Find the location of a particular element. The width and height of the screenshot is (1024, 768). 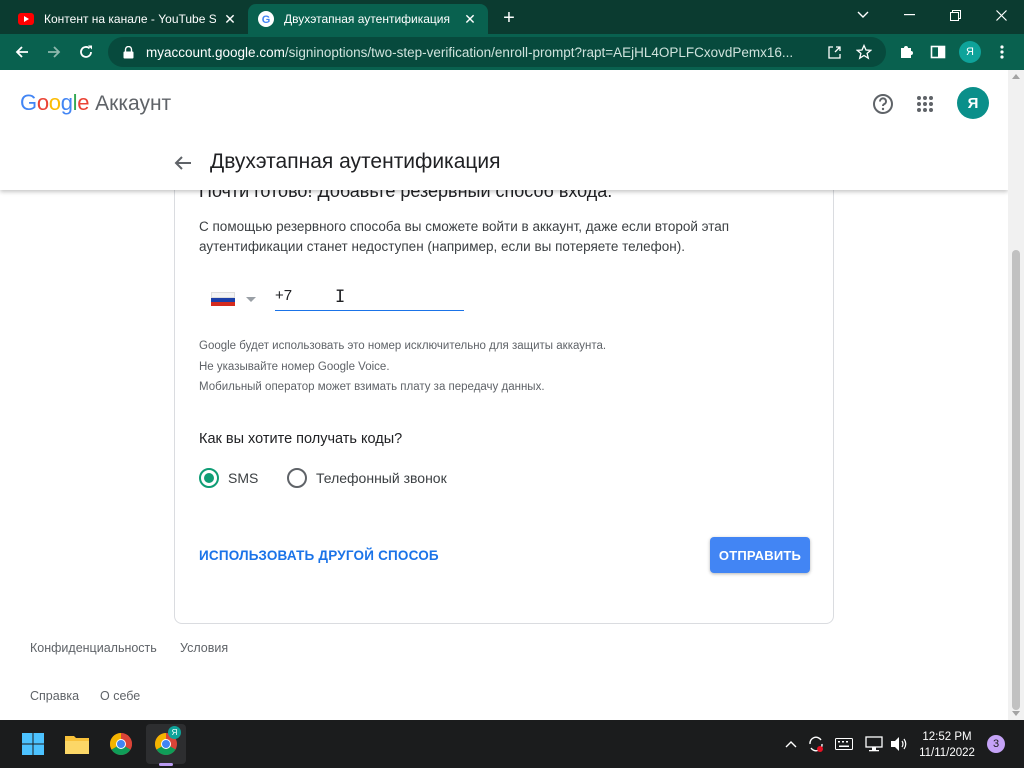

back-button is located at coordinates (22, 52).